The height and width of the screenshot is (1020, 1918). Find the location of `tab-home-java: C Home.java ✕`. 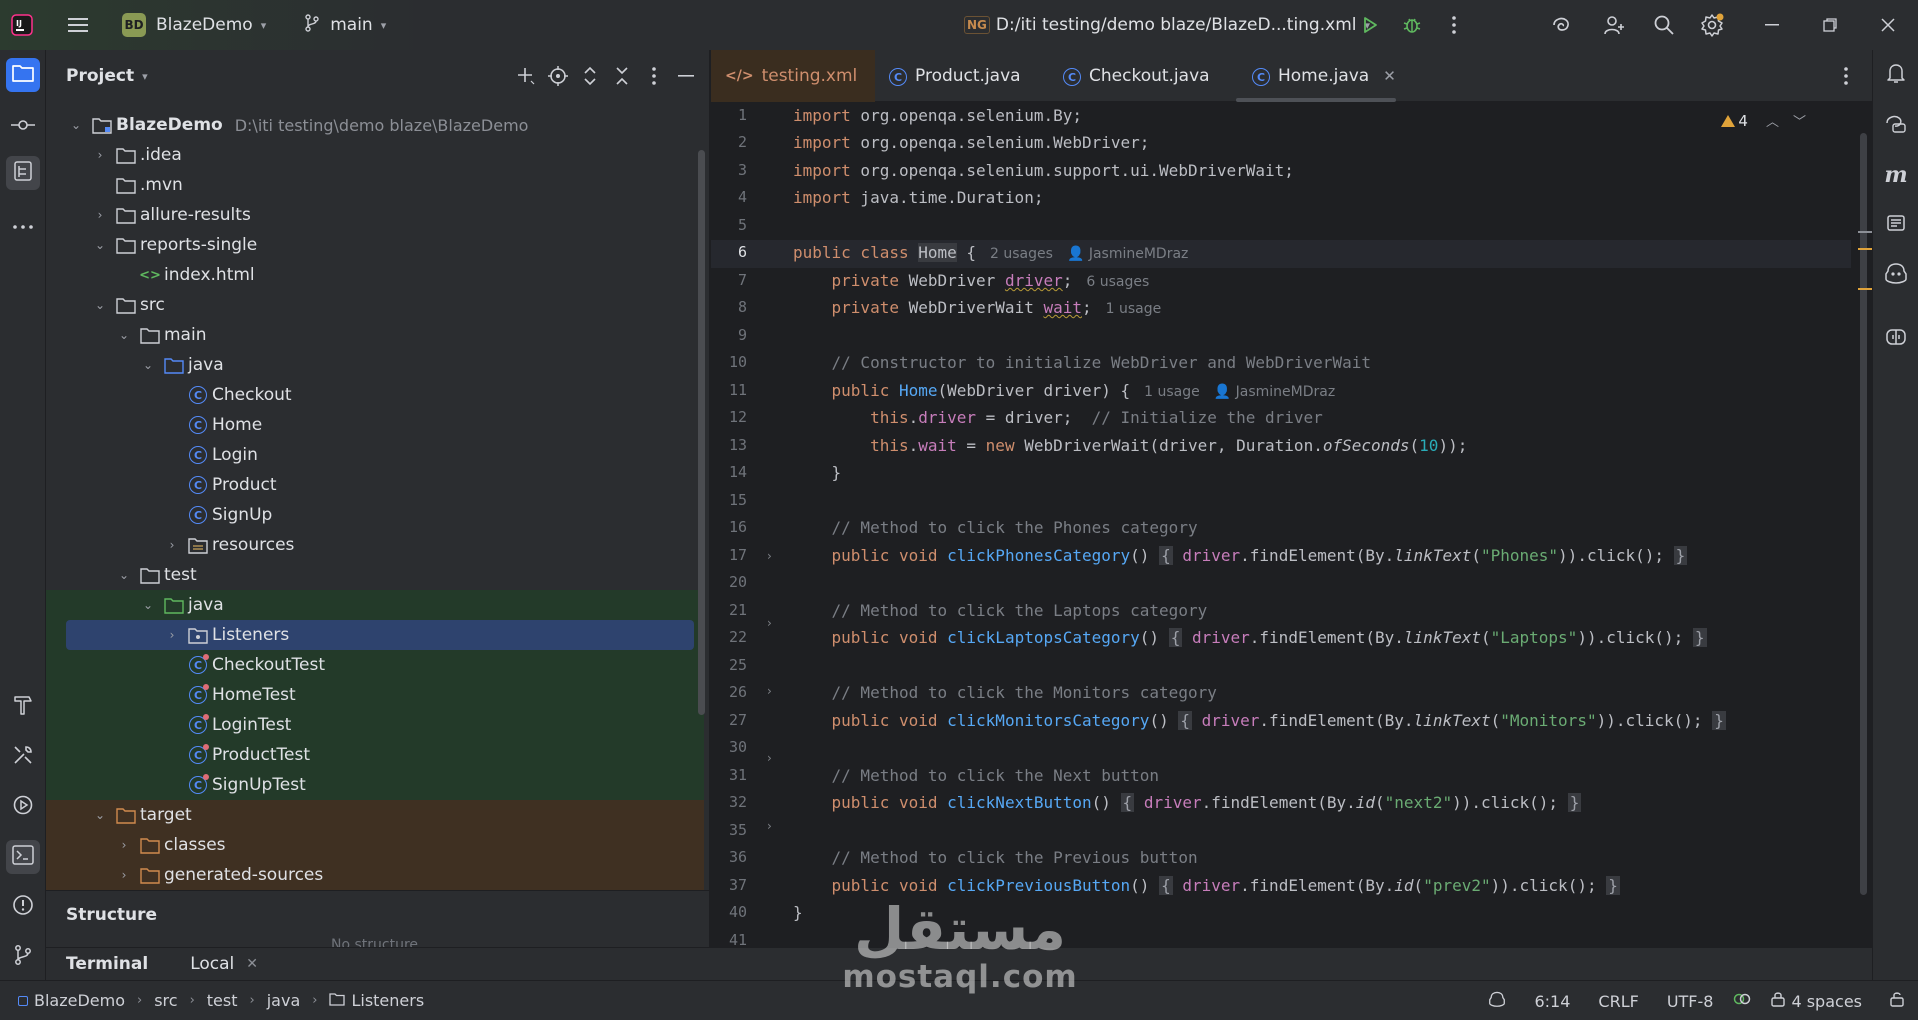

tab-home-java: C Home.java ✕ is located at coordinates (1324, 76).